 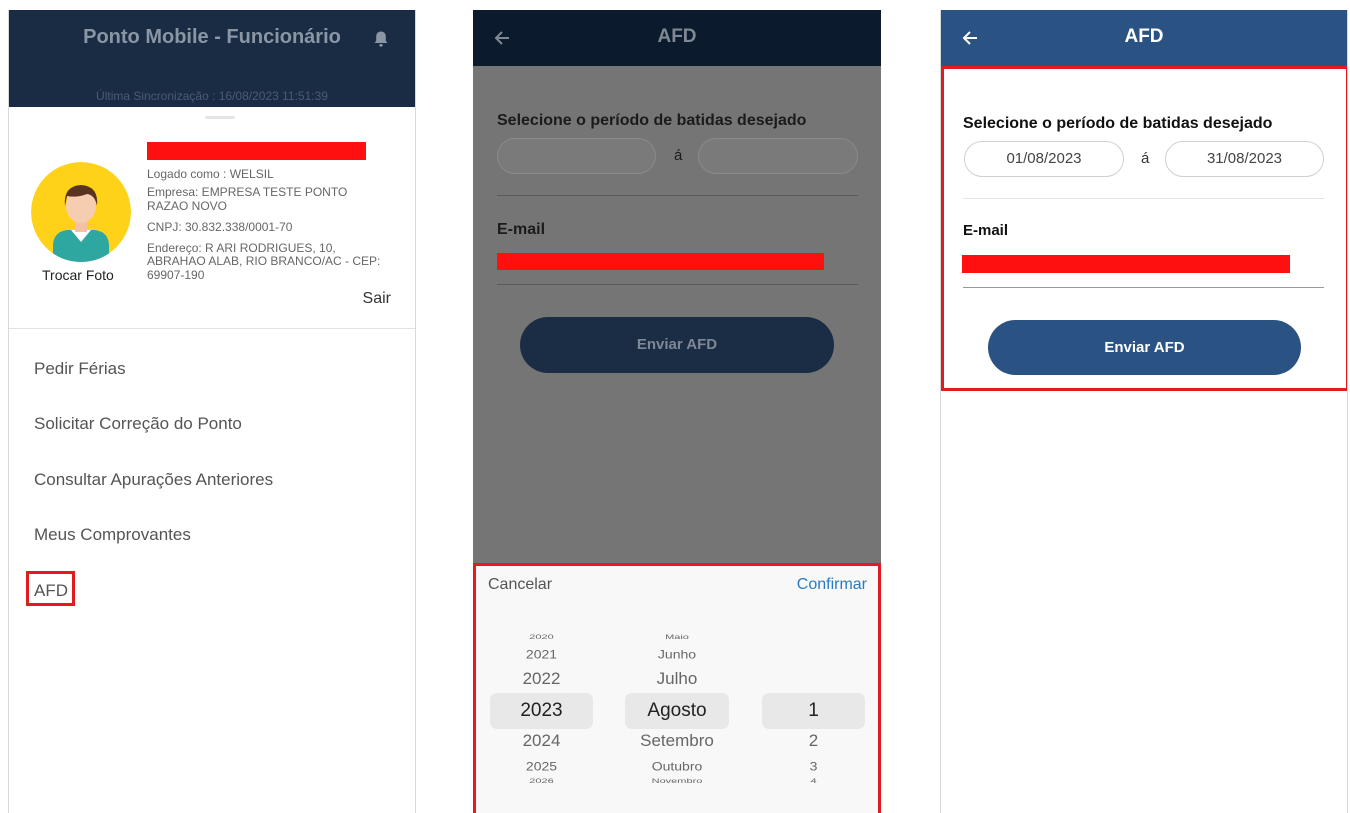 I want to click on menu-item-pedir-ferias: Pedir Férias, so click(x=80, y=369).